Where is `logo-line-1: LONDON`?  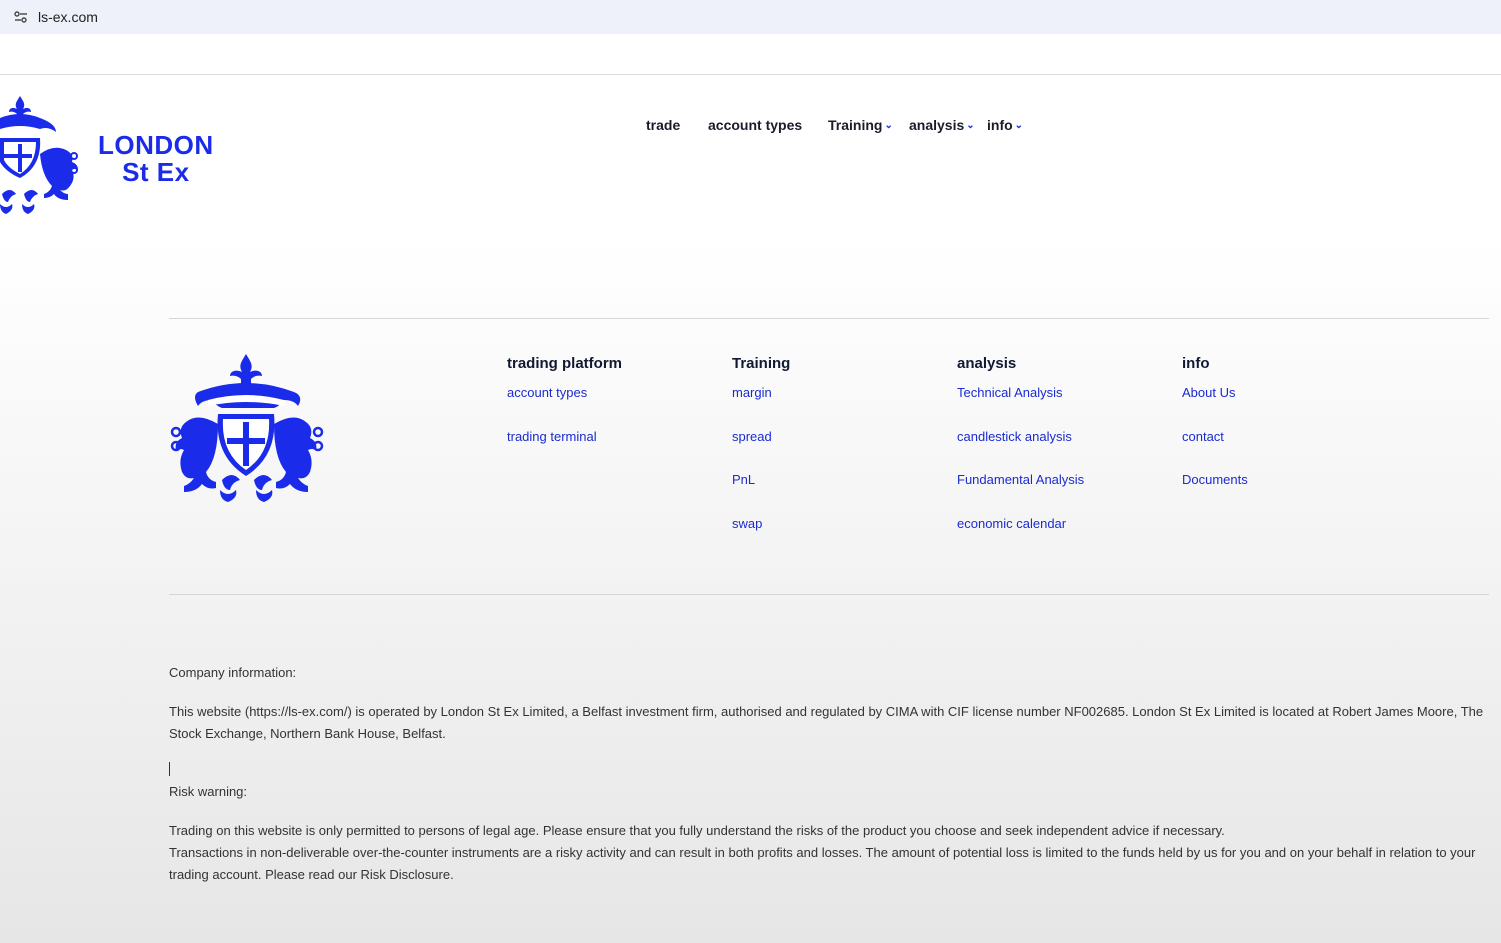 logo-line-1: LONDON is located at coordinates (156, 145).